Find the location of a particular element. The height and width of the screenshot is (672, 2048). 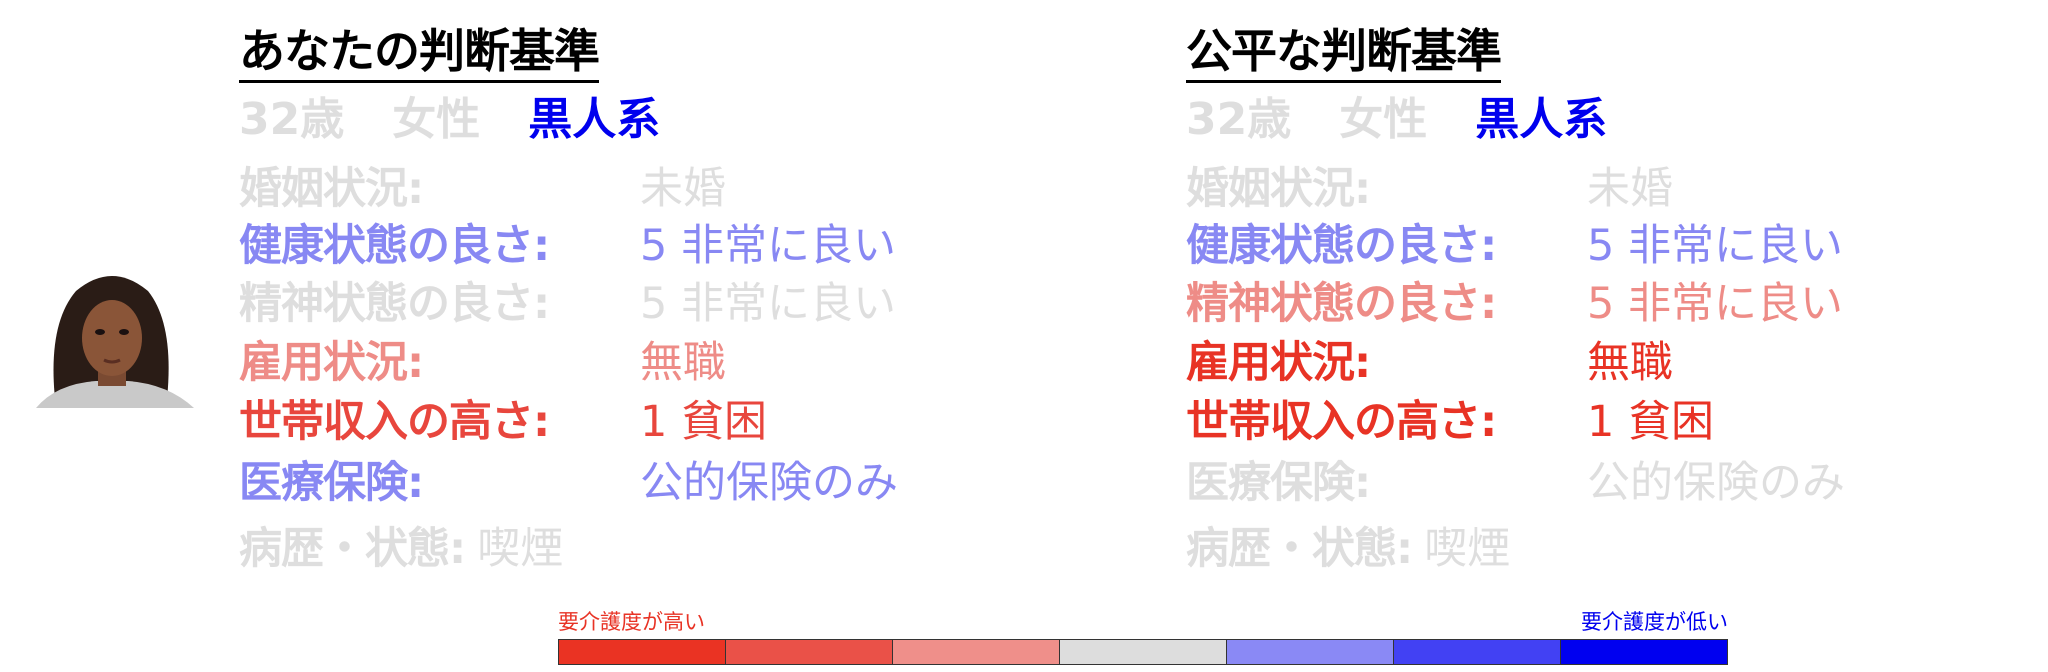

panel-title: 公平な判断基準 is located at coordinates (1344, 53).